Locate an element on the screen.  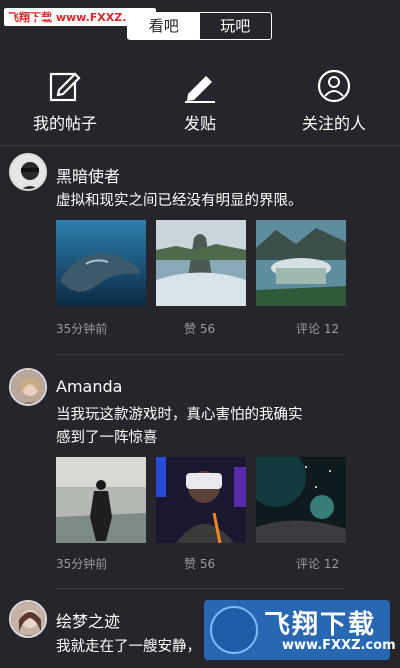
user-circle-icon is located at coordinates (334, 86).